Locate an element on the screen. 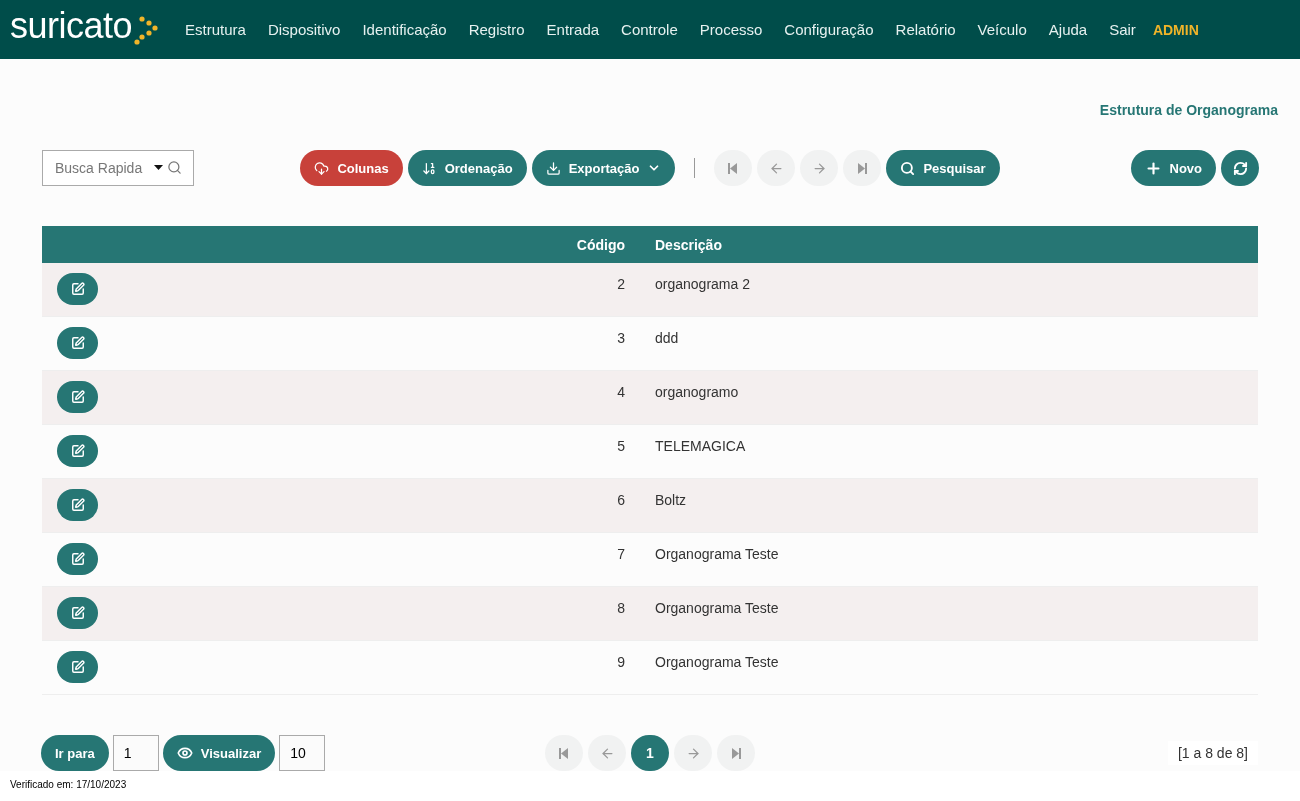 This screenshot has width=1300, height=801. table-cell-text: 4 is located at coordinates (621, 391).